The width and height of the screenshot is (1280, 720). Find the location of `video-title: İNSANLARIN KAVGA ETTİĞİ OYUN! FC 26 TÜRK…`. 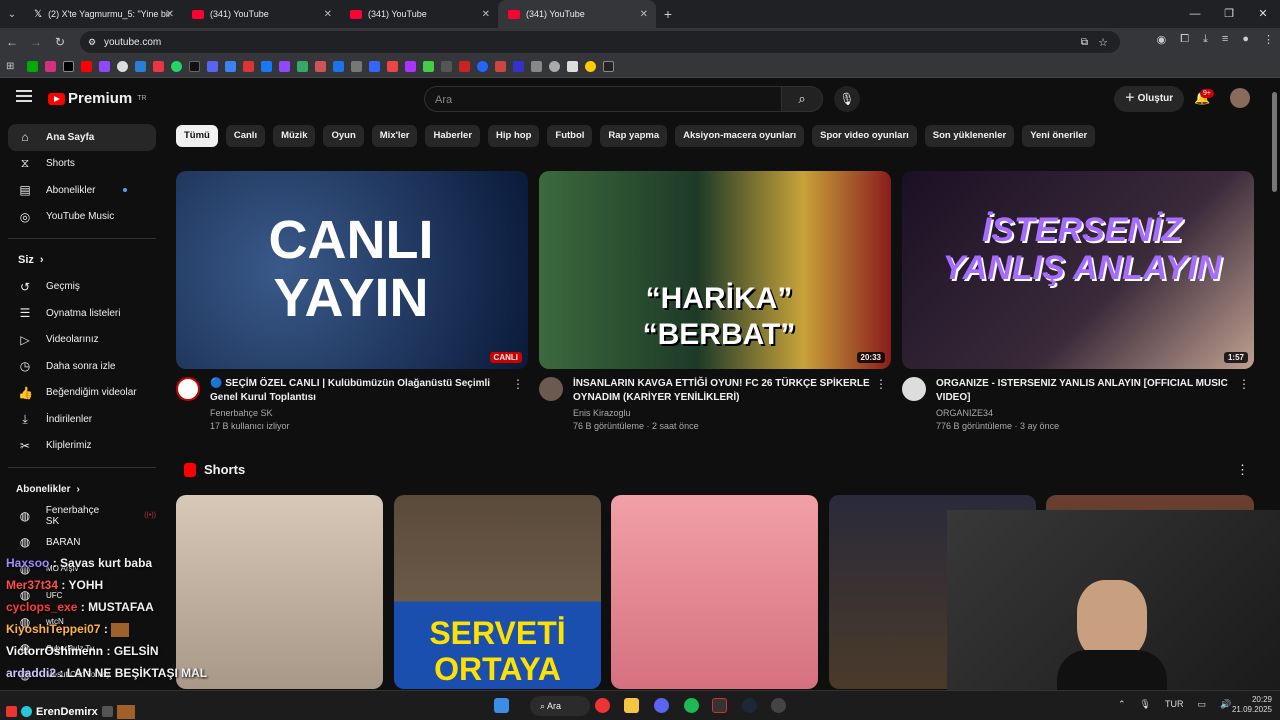

video-title: İNSANLARIN KAVGA ETTİĞİ OYUN! FC 26 TÜRK… is located at coordinates (723, 391).